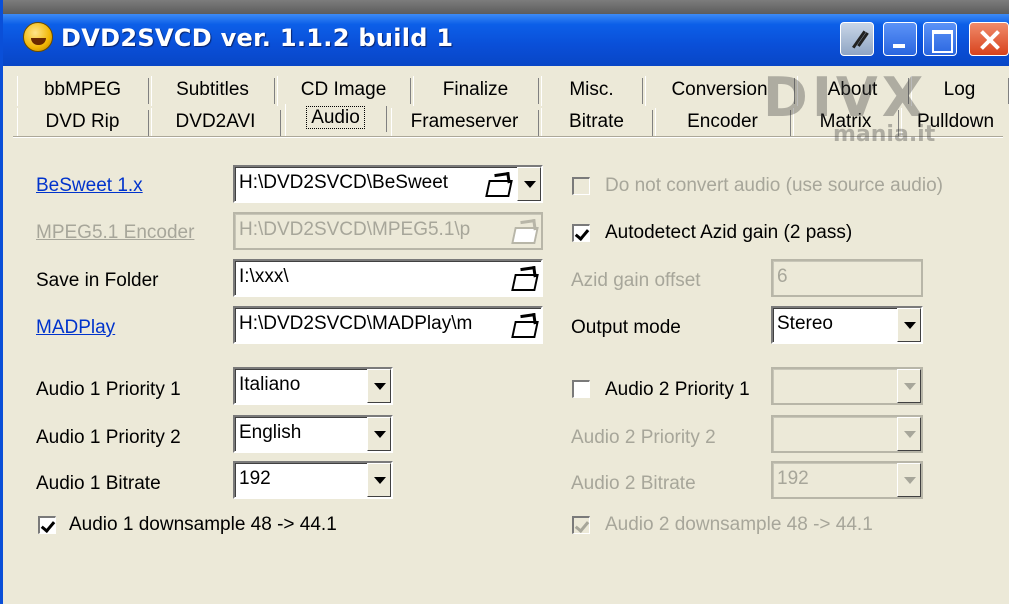 This screenshot has width=1009, height=604. Describe the element at coordinates (847, 386) in the screenshot. I see `audio2-priority1-select` at that location.